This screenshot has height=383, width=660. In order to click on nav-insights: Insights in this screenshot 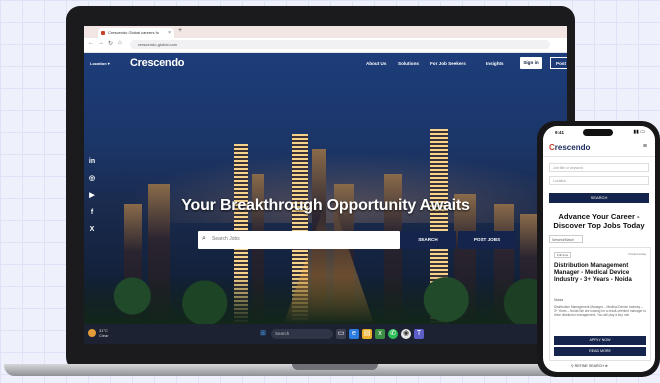, I will do `click(495, 63)`.